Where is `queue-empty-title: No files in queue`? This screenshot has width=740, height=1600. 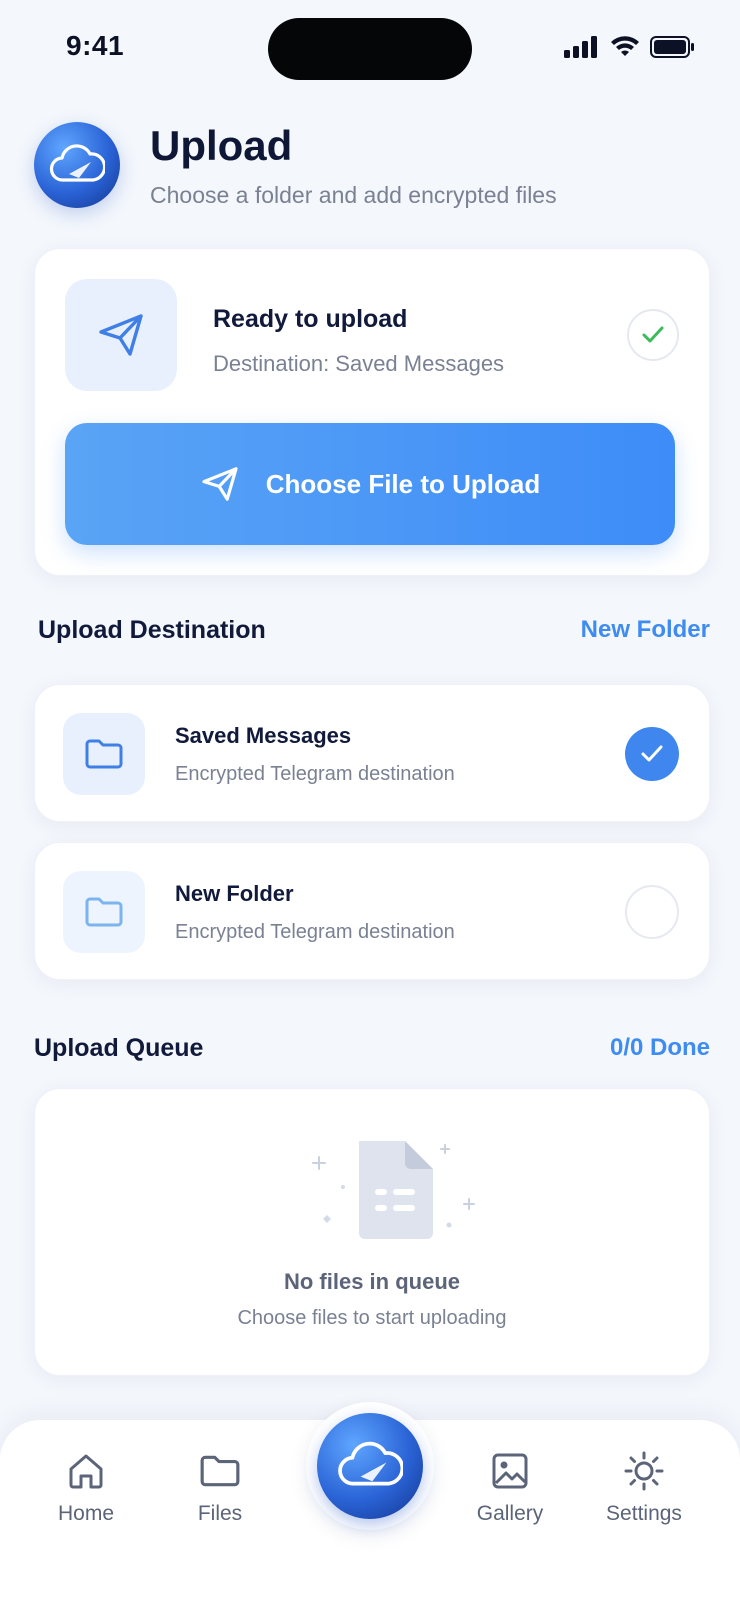 queue-empty-title: No files in queue is located at coordinates (372, 1281).